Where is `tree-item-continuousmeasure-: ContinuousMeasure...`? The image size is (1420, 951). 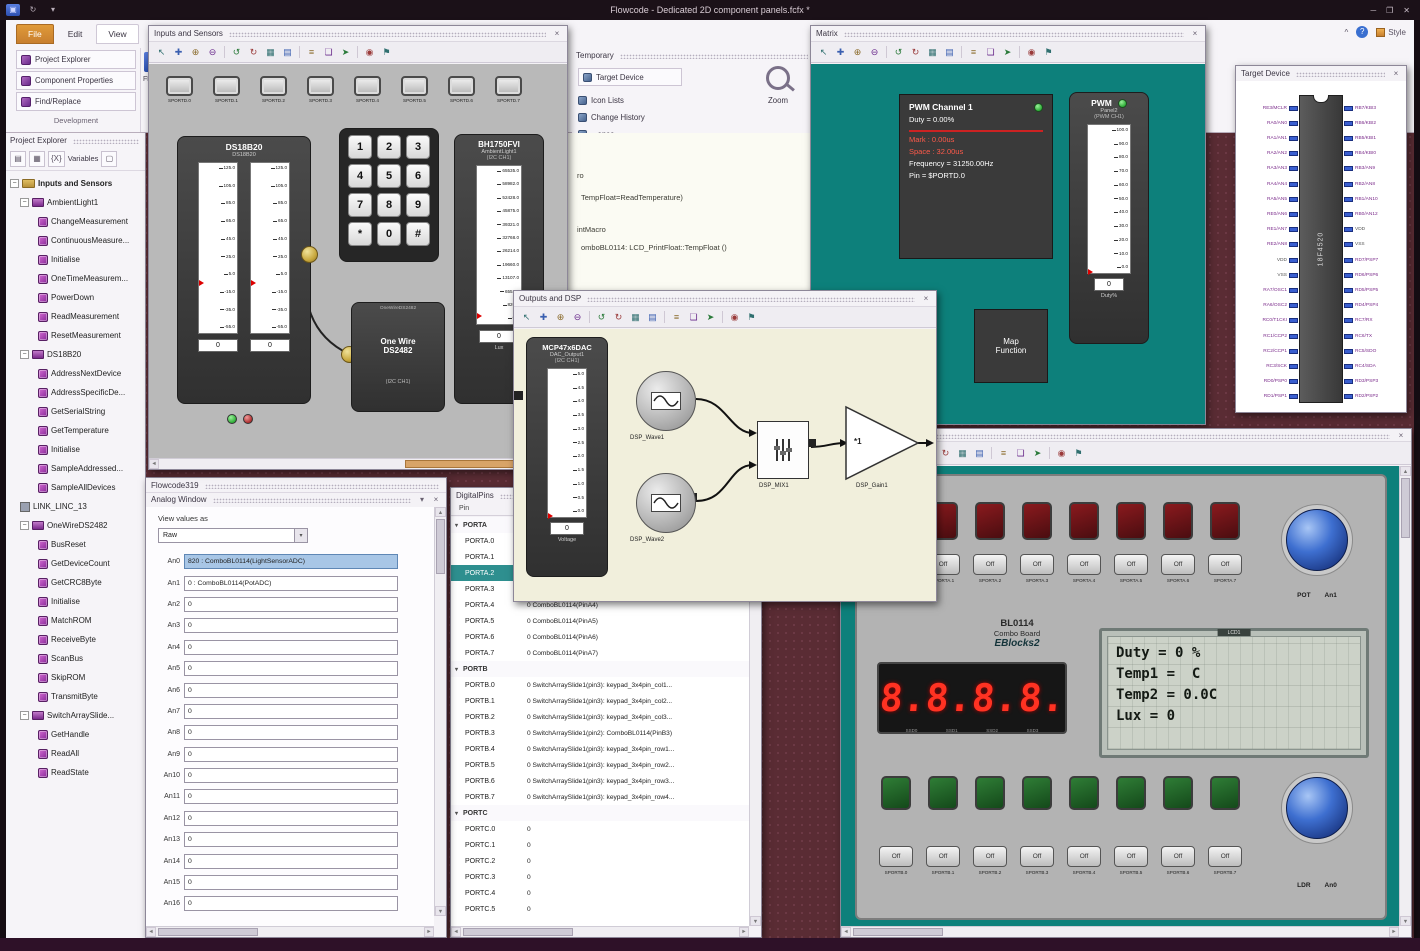
tree-item-continuousmeasure-: ContinuousMeasure... is located at coordinates (75, 240).